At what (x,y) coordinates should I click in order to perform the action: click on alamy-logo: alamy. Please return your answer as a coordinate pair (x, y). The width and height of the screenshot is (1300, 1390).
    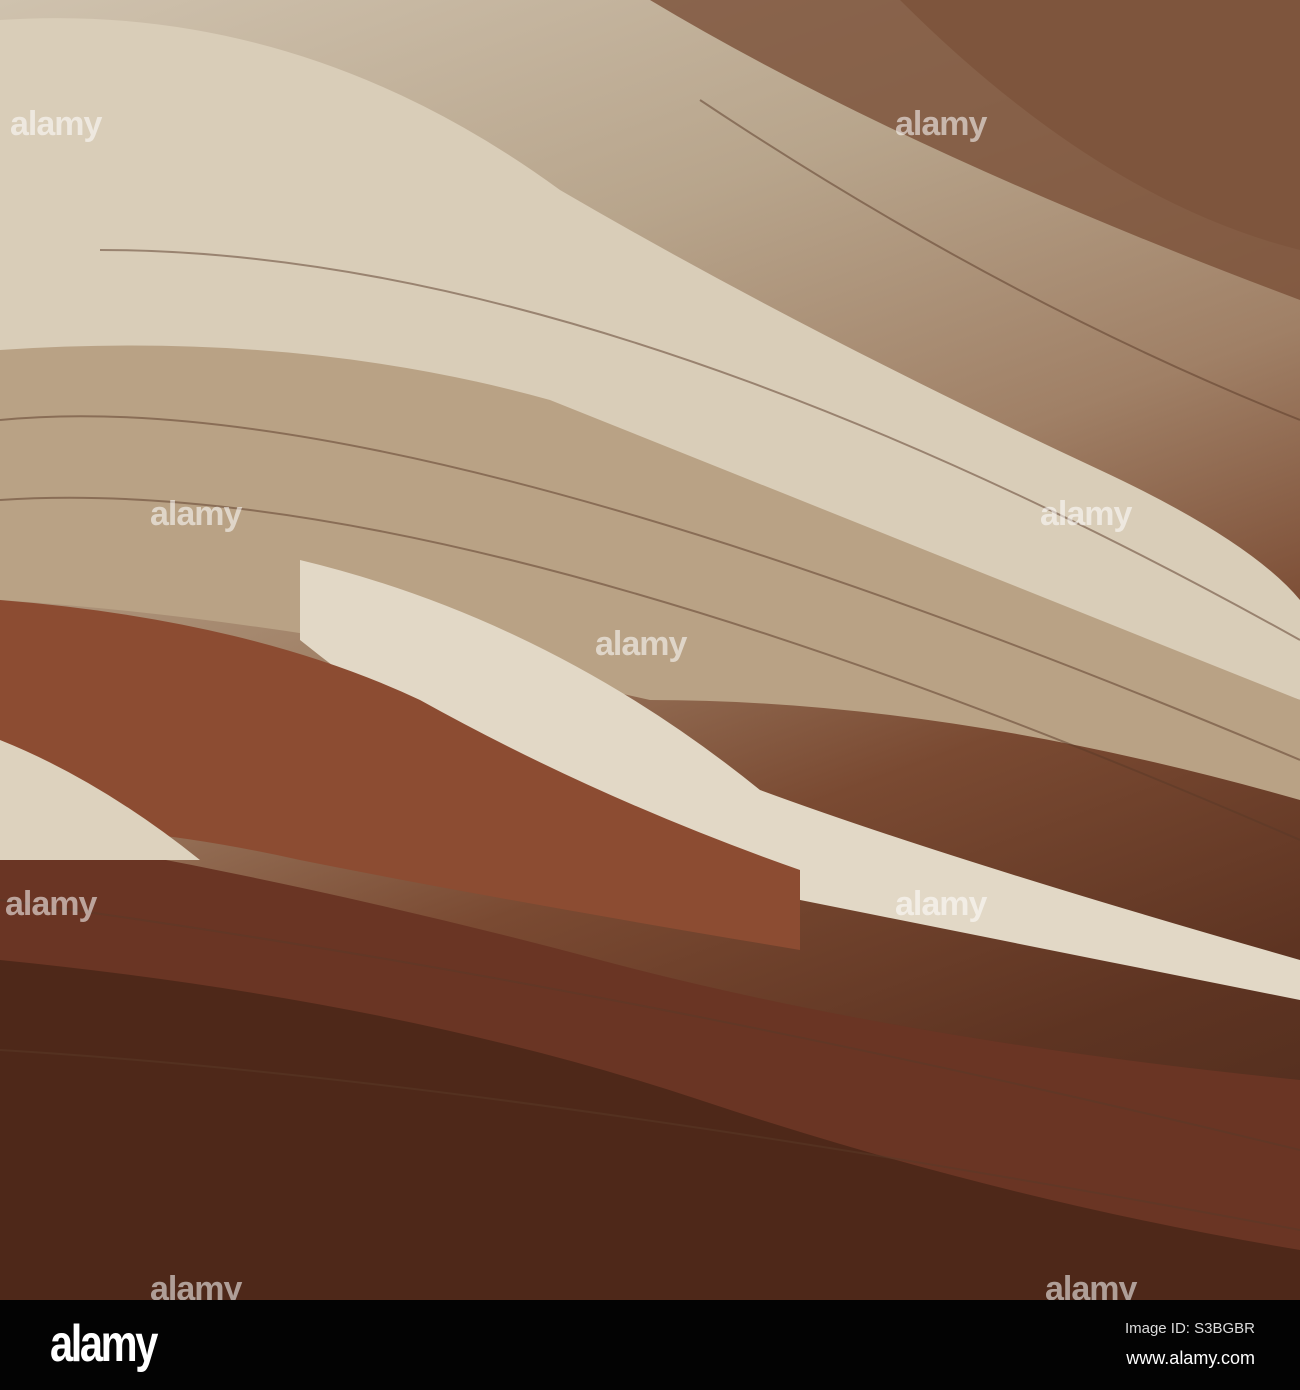
    Looking at the image, I should click on (104, 1344).